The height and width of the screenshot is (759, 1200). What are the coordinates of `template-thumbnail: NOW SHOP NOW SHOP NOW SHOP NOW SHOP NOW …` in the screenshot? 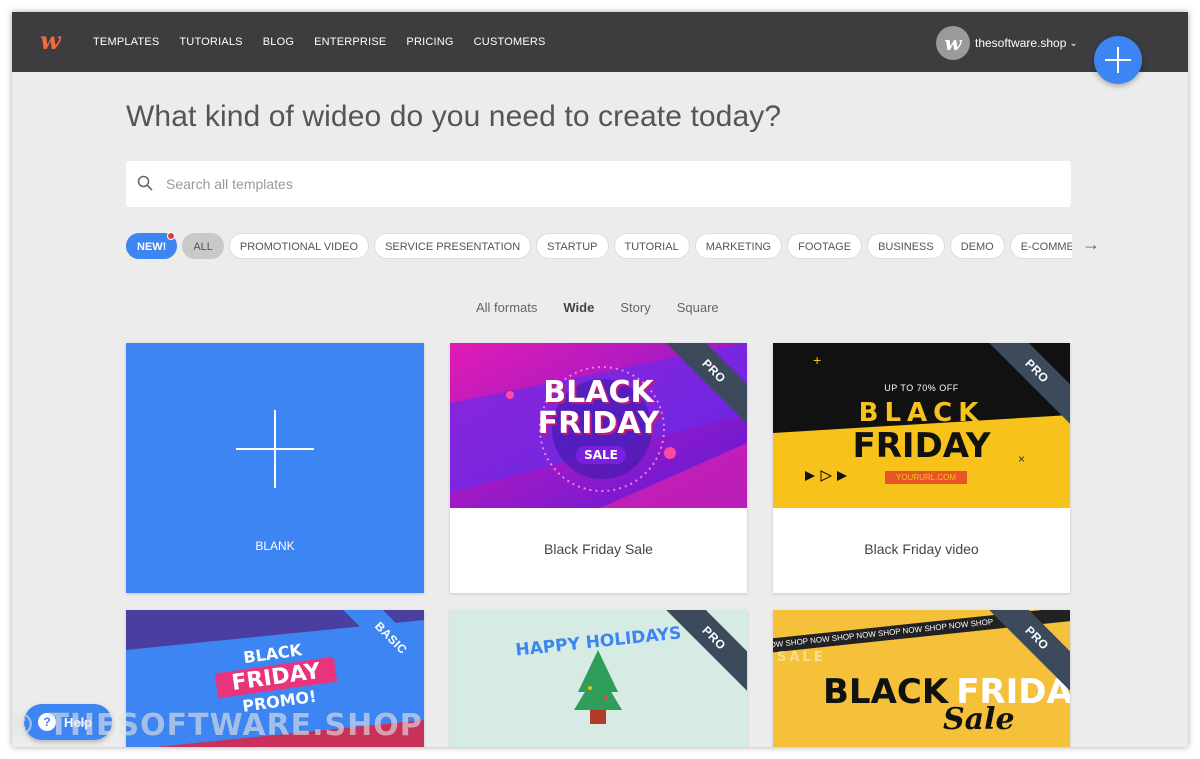 It's located at (921, 678).